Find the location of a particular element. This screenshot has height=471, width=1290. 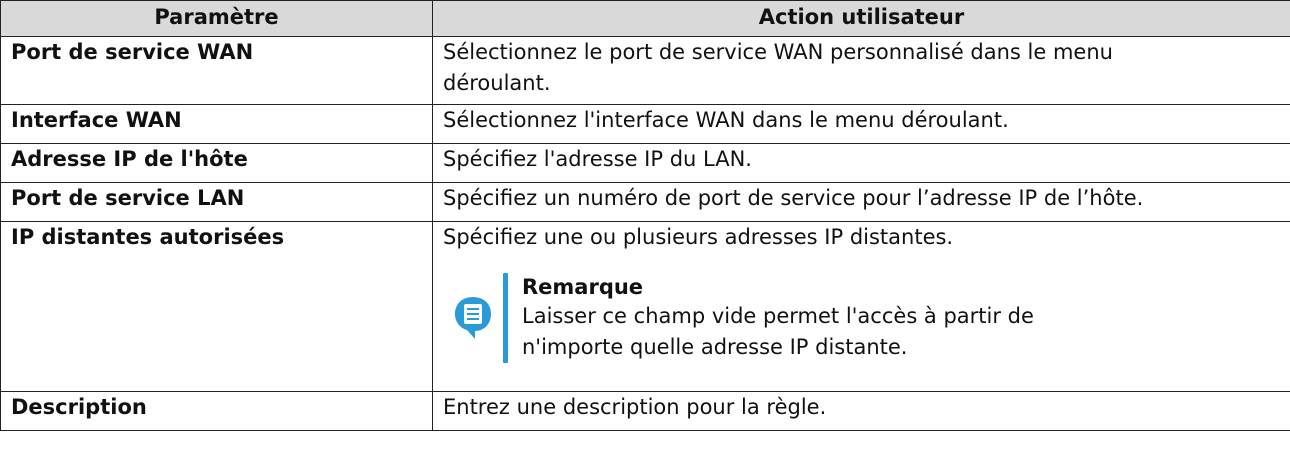

row-description-action: Entrez une description pour la règle. is located at coordinates (861, 411).